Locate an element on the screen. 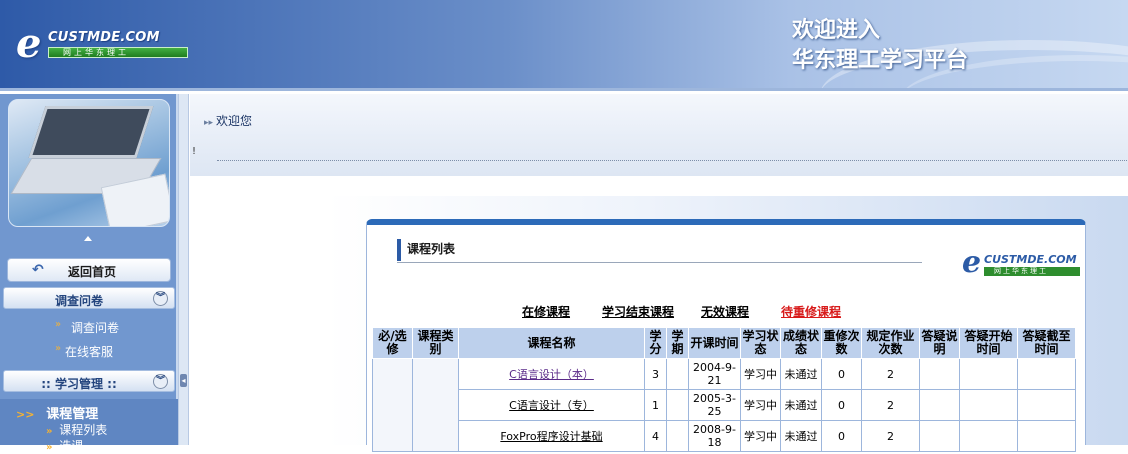 The height and width of the screenshot is (454, 1128). double-arrow-icon: >> is located at coordinates (25, 414).